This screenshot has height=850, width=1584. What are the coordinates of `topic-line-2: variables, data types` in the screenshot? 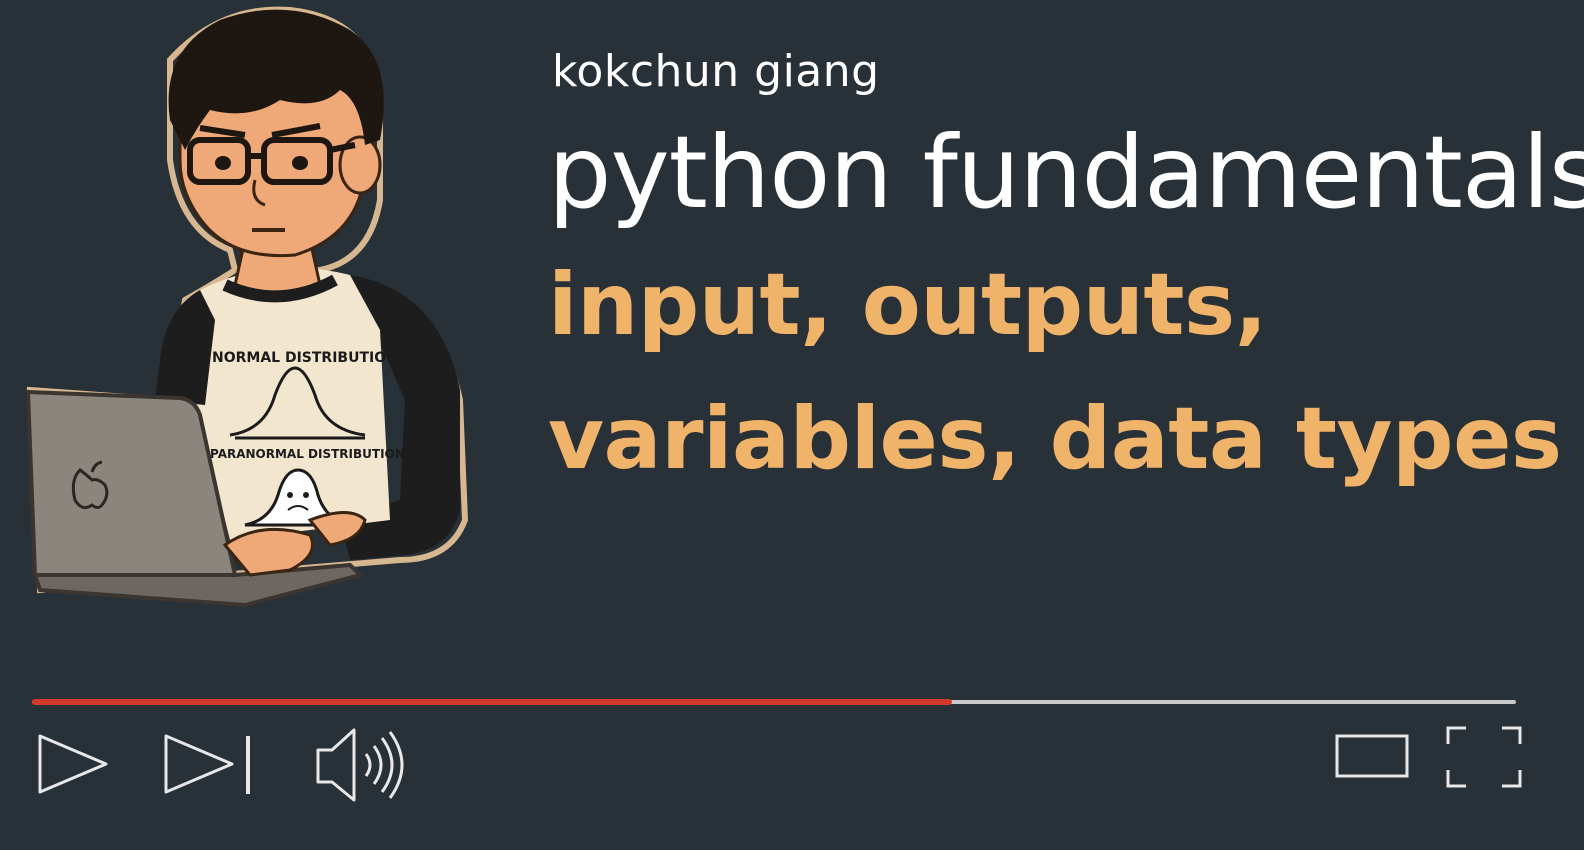 It's located at (1055, 439).